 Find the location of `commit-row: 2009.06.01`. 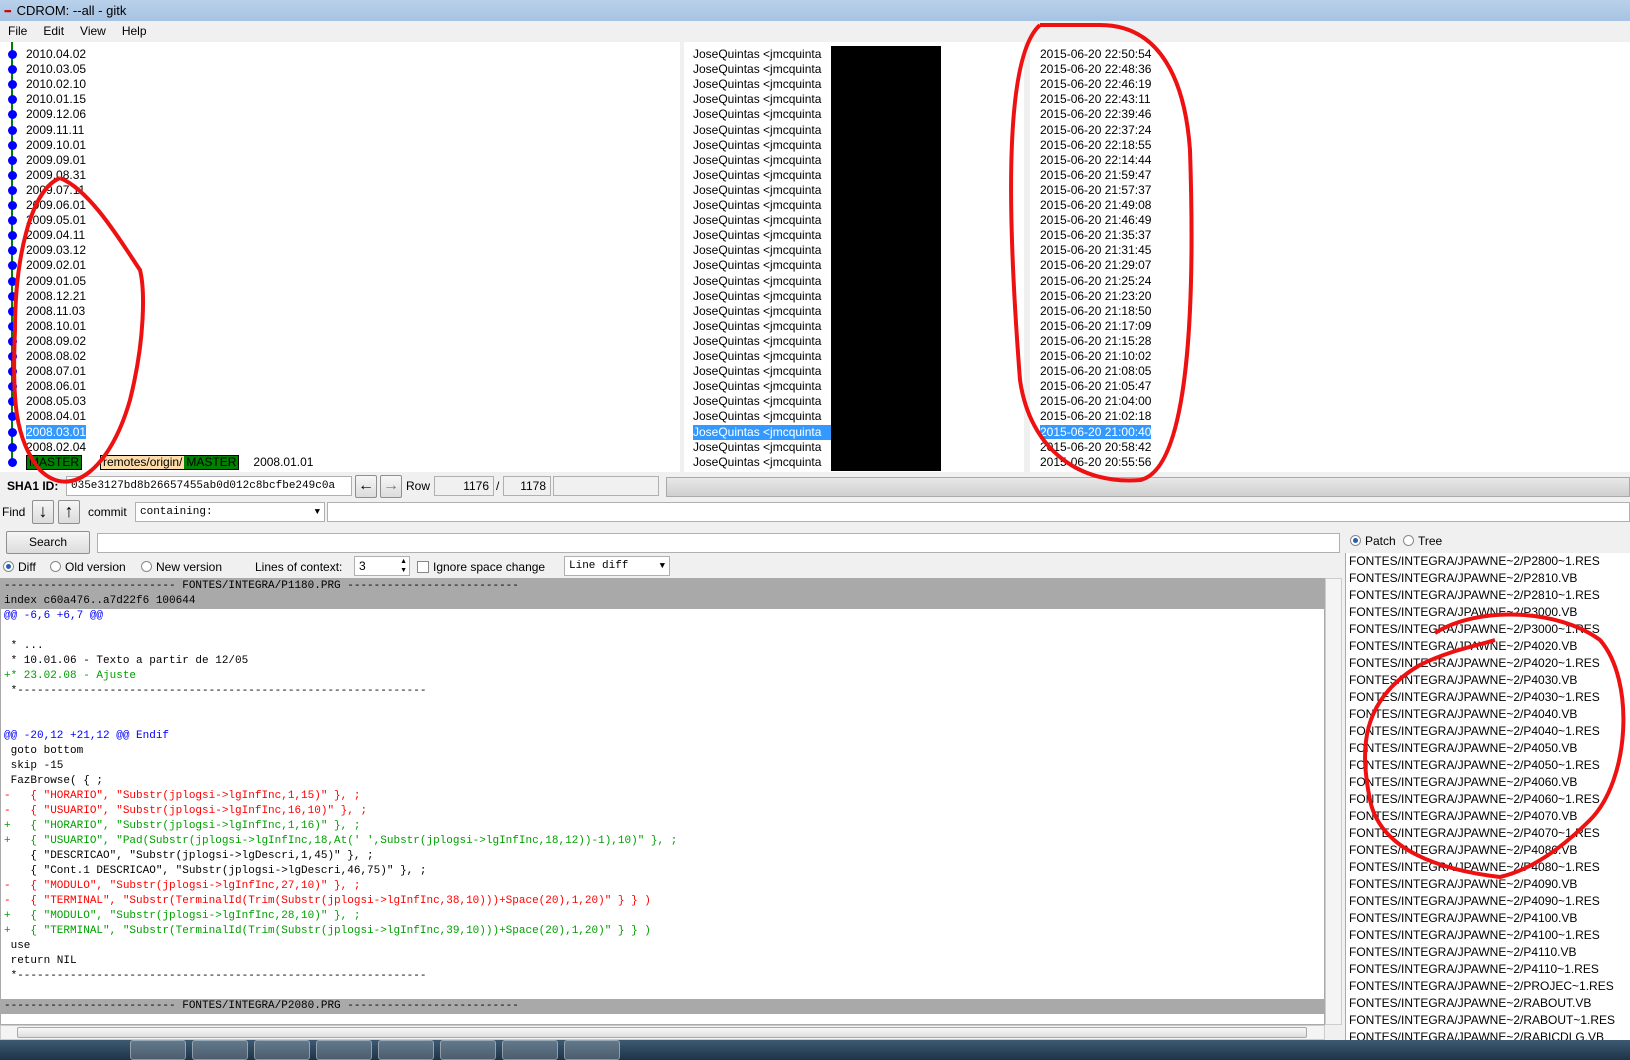

commit-row: 2009.06.01 is located at coordinates (56, 205).